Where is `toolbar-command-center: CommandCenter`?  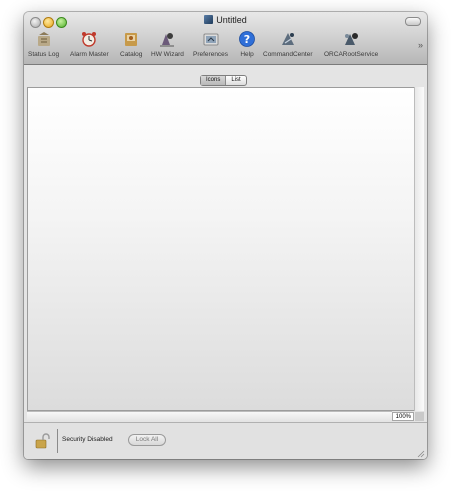 toolbar-command-center: CommandCenter is located at coordinates (288, 44).